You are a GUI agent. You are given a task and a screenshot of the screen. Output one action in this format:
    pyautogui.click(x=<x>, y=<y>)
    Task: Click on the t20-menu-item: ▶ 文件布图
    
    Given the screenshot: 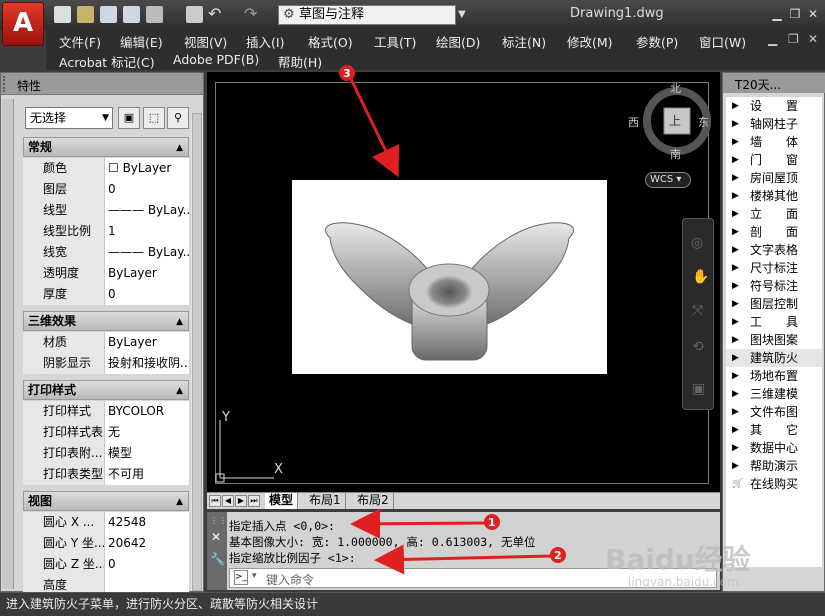 What is the action you would take?
    pyautogui.click(x=774, y=412)
    